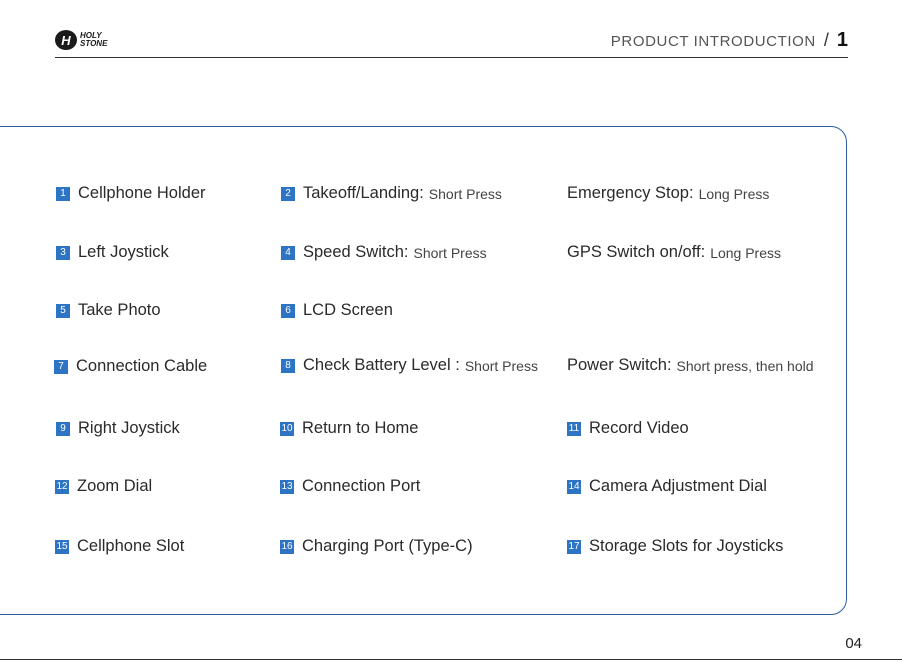 This screenshot has width=902, height=662. Describe the element at coordinates (142, 193) in the screenshot. I see `item-label: Cellphone Holder` at that location.